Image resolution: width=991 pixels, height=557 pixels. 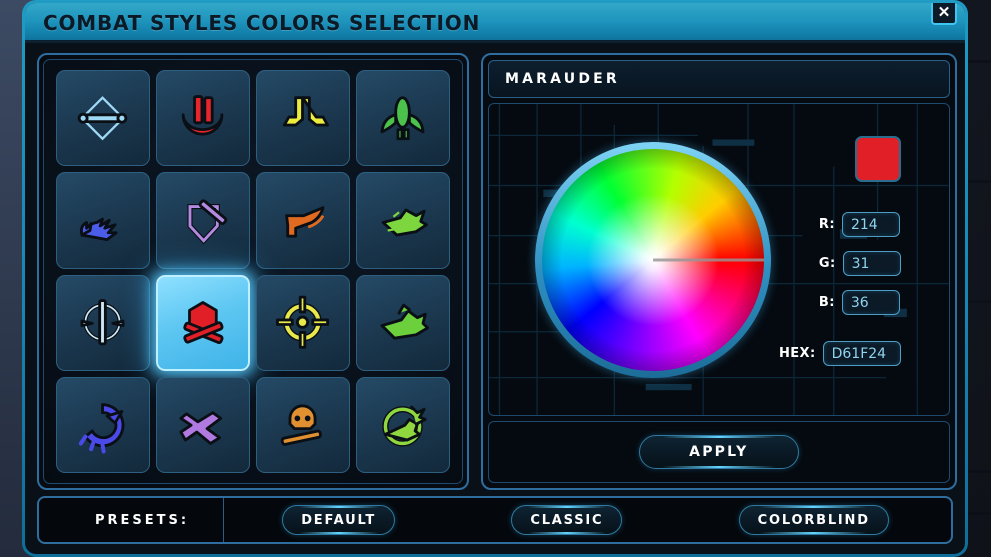 What do you see at coordinates (562, 79) in the screenshot?
I see `class-name-label: MARAUDER` at bounding box center [562, 79].